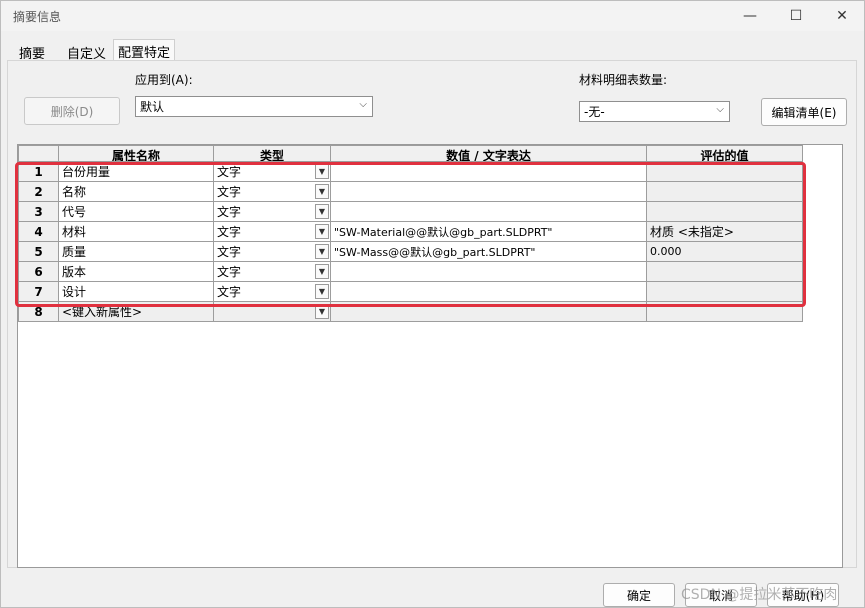 The width and height of the screenshot is (865, 608). Describe the element at coordinates (136, 231) in the screenshot. I see `property-name-cell: 材料` at that location.